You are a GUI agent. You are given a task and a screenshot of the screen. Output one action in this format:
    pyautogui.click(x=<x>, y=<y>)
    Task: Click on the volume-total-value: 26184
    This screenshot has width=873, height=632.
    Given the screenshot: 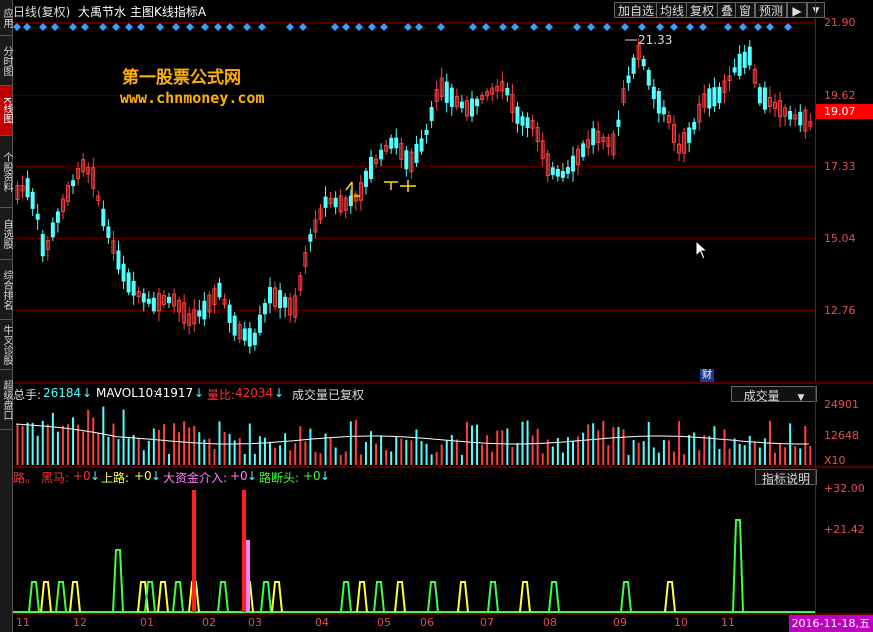 What is the action you would take?
    pyautogui.click(x=62, y=393)
    